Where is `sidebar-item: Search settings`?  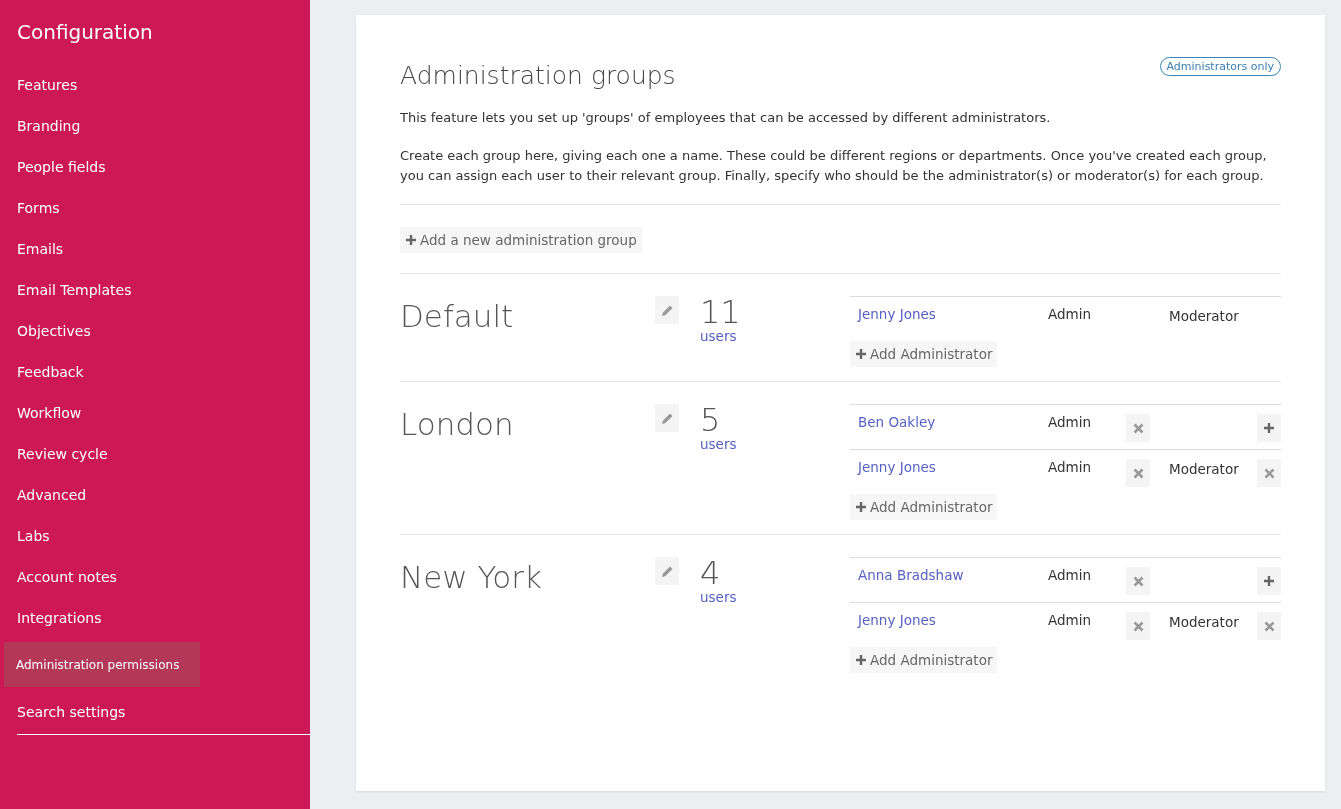
sidebar-item: Search settings is located at coordinates (155, 711).